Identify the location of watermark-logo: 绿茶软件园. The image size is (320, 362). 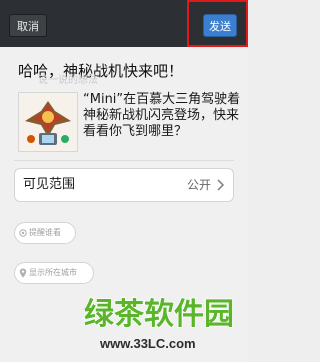
(159, 314).